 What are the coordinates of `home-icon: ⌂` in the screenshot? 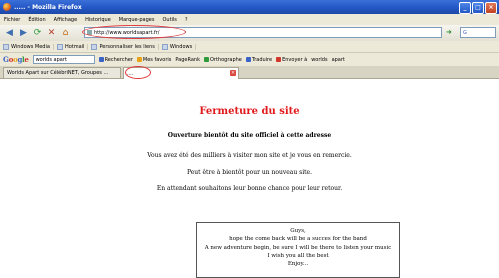 It's located at (65, 33).